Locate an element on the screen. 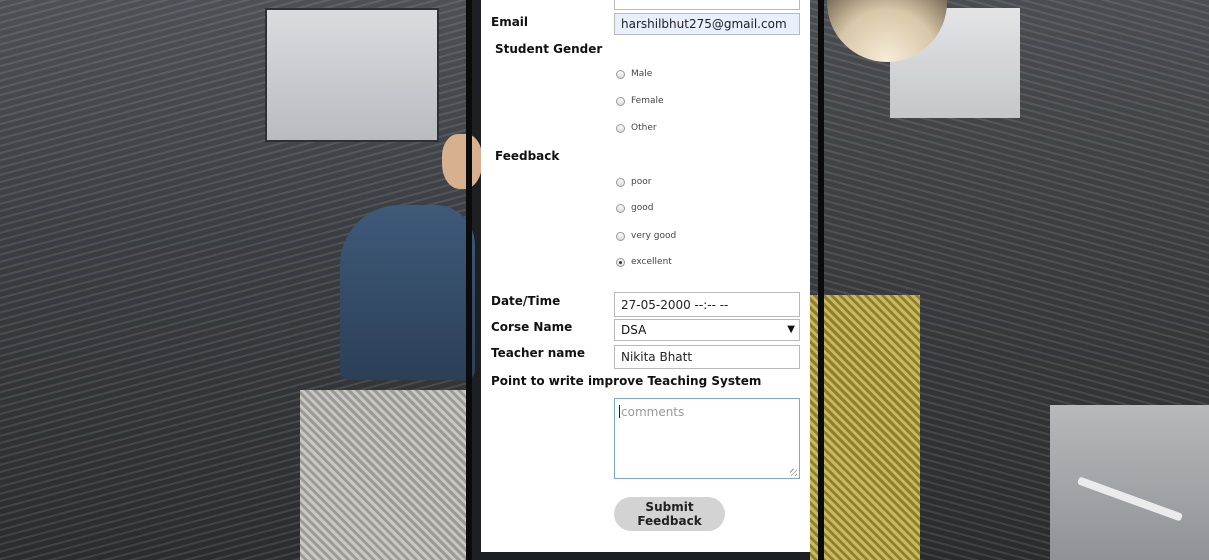 This screenshot has width=1209, height=560. previous-field-edge is located at coordinates (707, 5).